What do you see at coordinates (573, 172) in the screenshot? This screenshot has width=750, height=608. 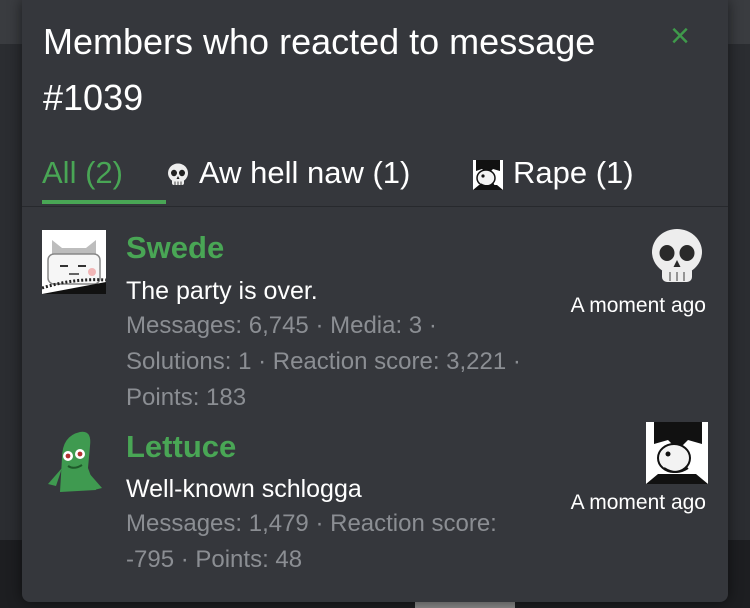 I see `tab-label: Rape (1)` at bounding box center [573, 172].